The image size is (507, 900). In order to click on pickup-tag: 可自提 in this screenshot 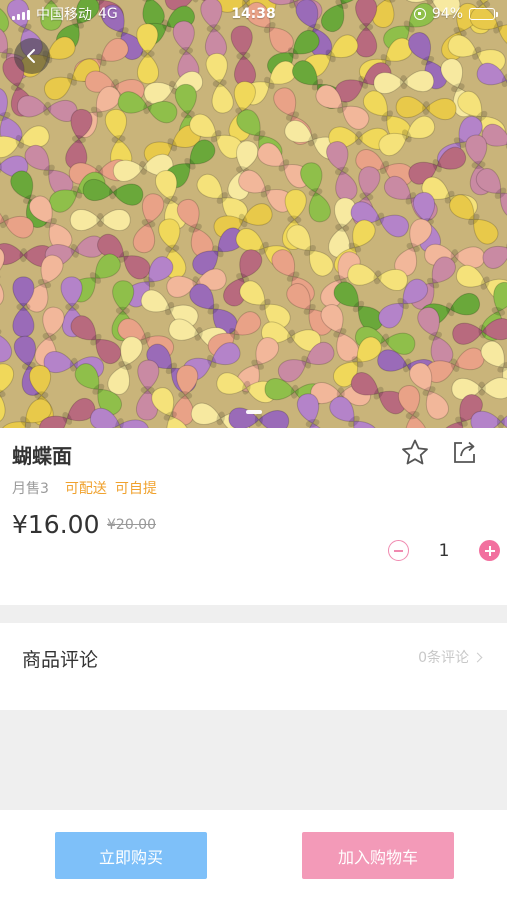, I will do `click(135, 489)`.